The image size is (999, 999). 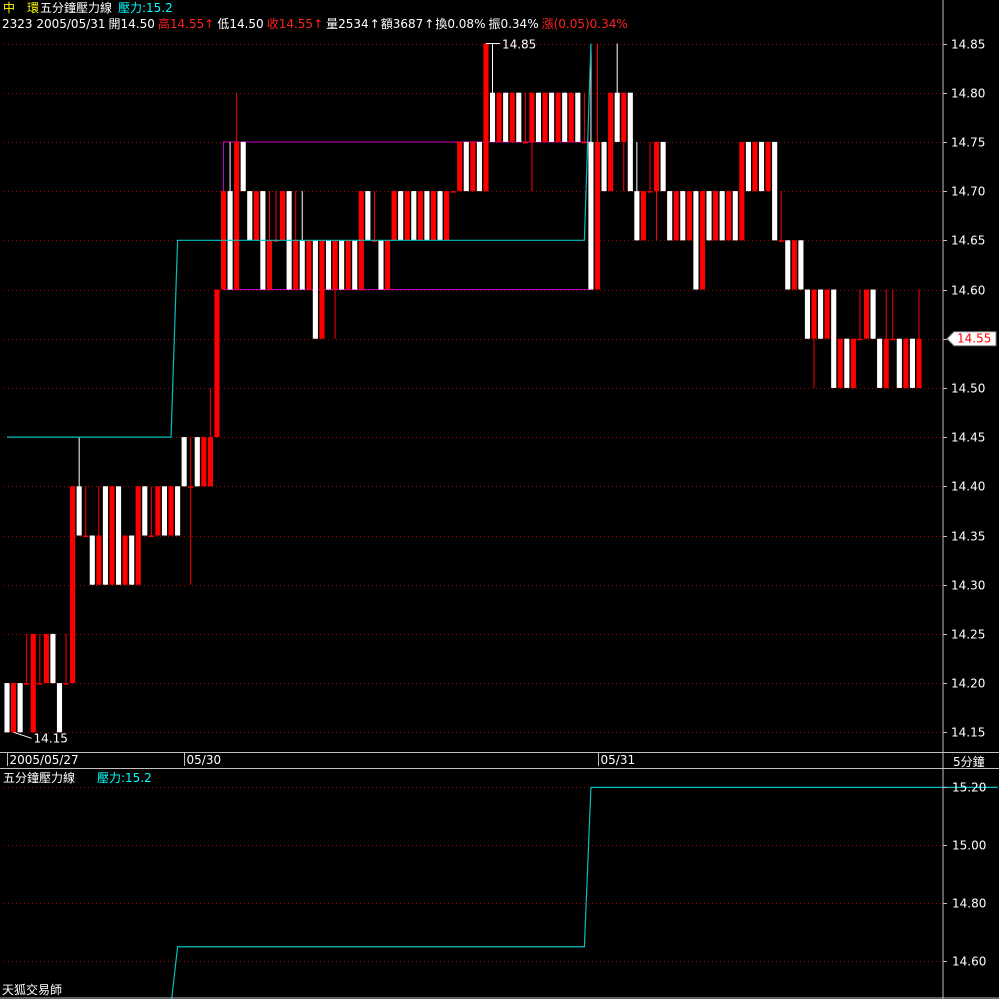 What do you see at coordinates (969, 788) in the screenshot?
I see `y-tick-label: 15.20` at bounding box center [969, 788].